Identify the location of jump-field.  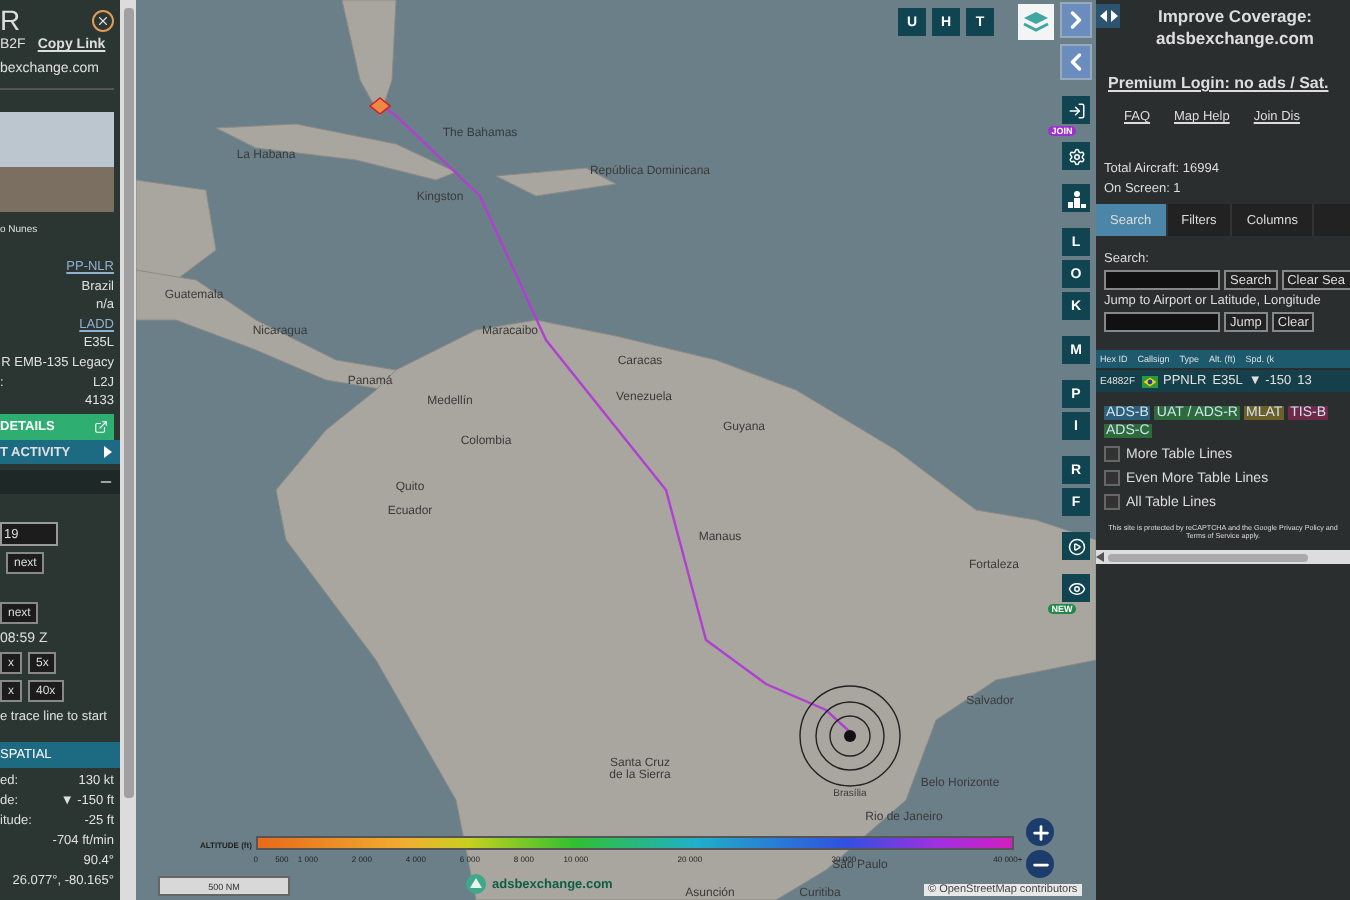
(1162, 322).